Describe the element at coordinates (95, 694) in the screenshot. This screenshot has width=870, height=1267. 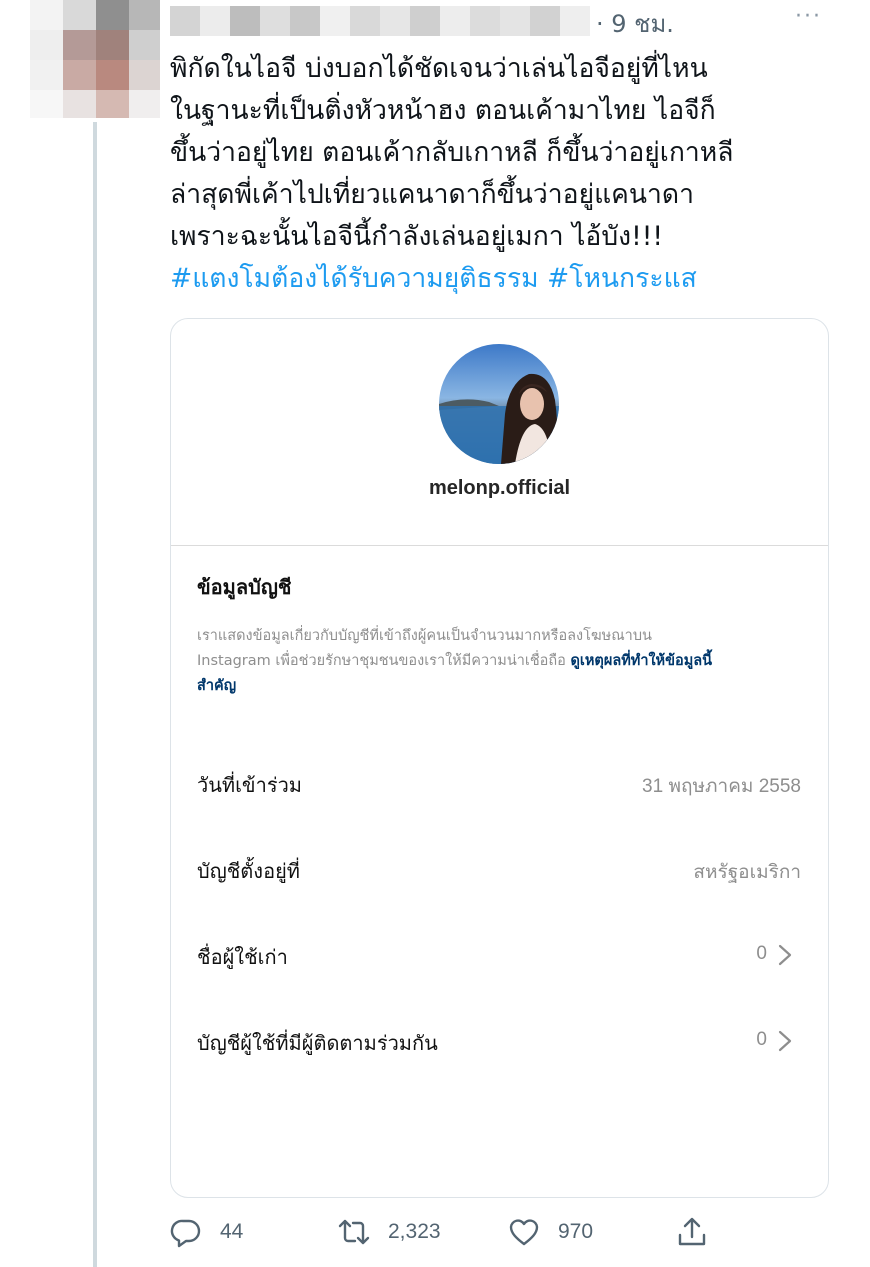
I see `thread-line` at that location.